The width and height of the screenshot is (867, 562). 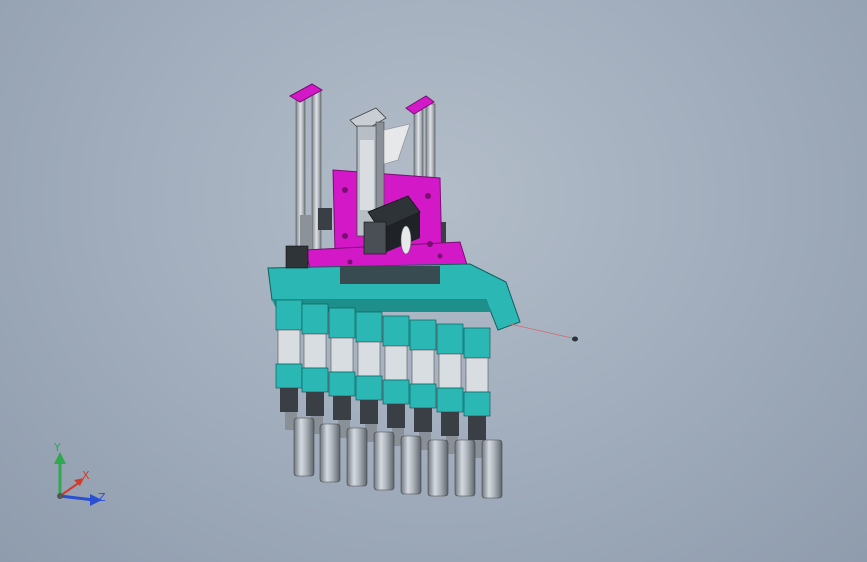 I want to click on guide-rod-left, so click(x=310, y=169).